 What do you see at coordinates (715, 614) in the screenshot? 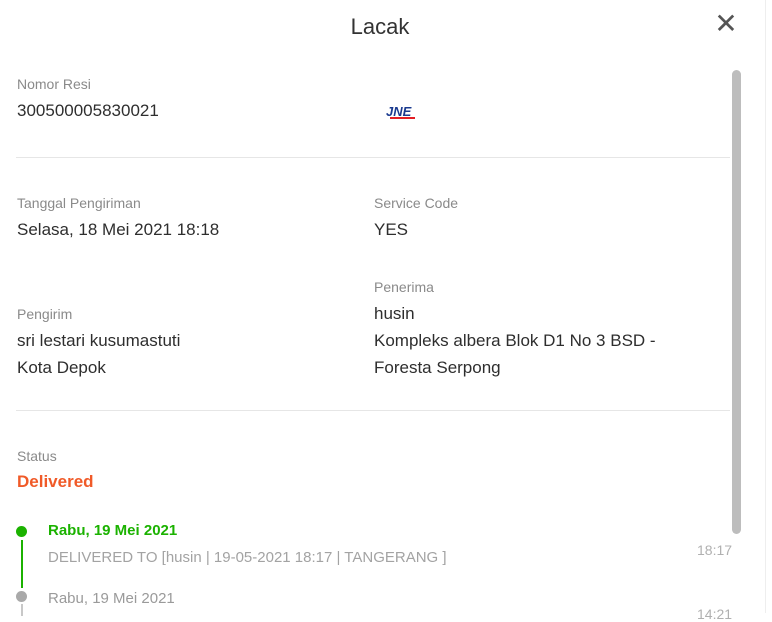
I see `timeline-time: 14:21` at bounding box center [715, 614].